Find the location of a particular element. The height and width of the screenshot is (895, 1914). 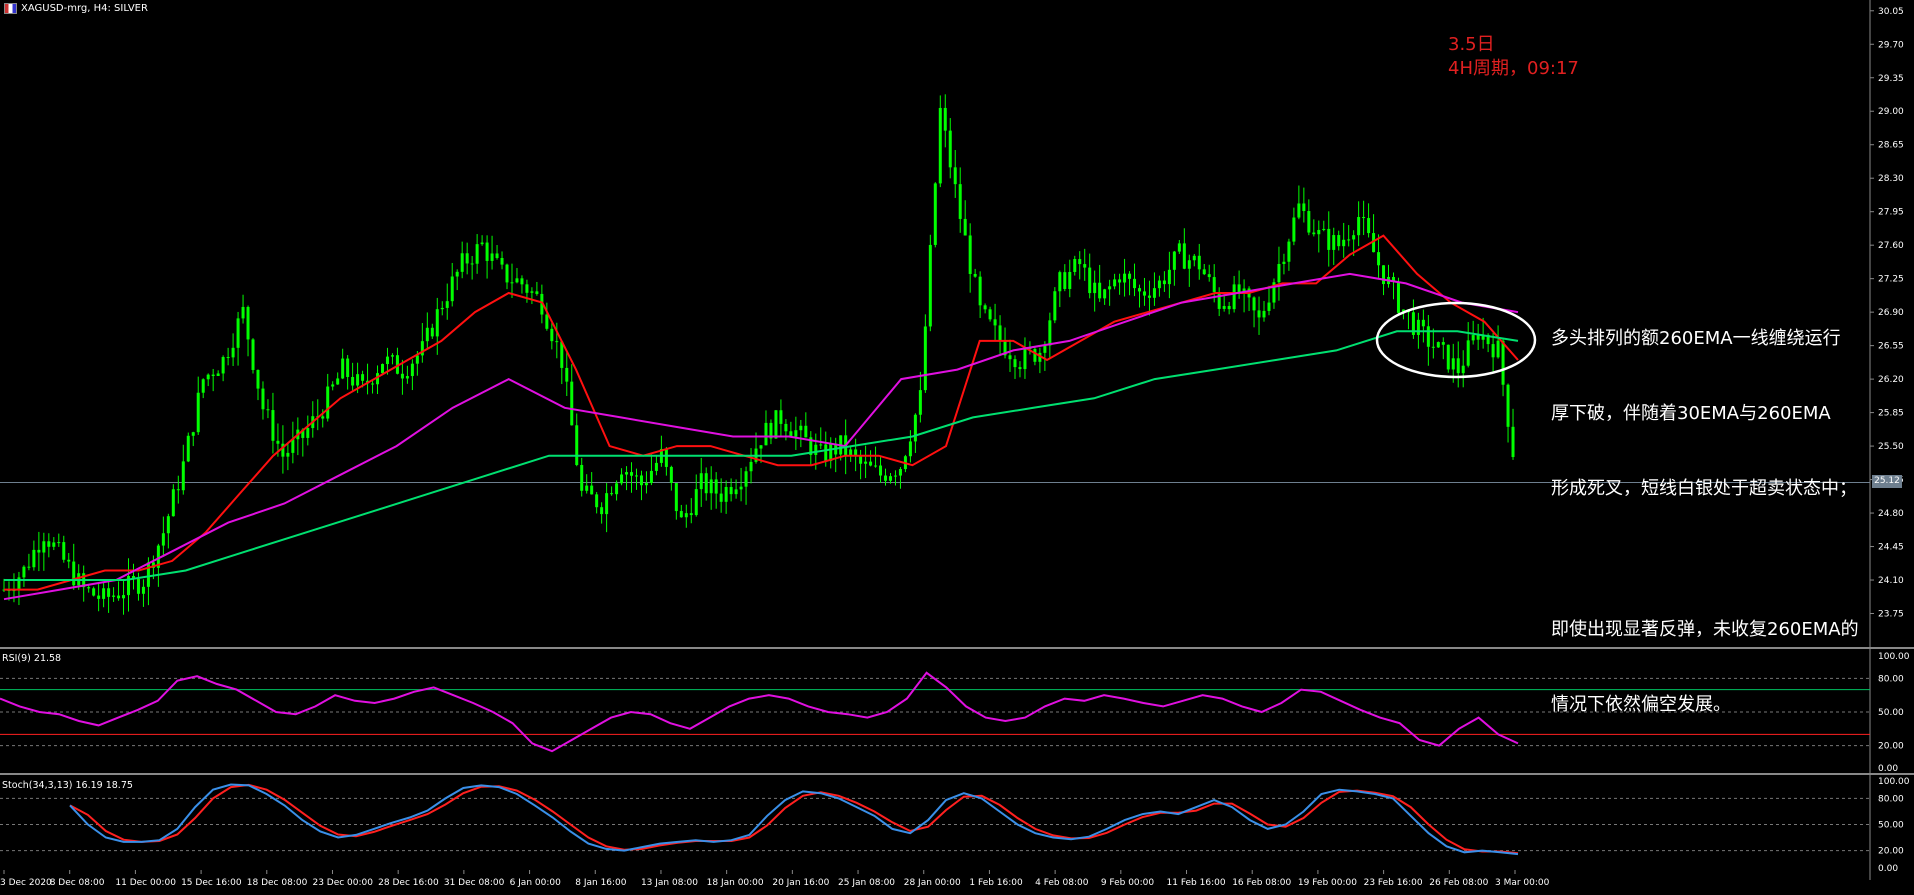

current-price-tag: 25.12 is located at coordinates (1887, 482).